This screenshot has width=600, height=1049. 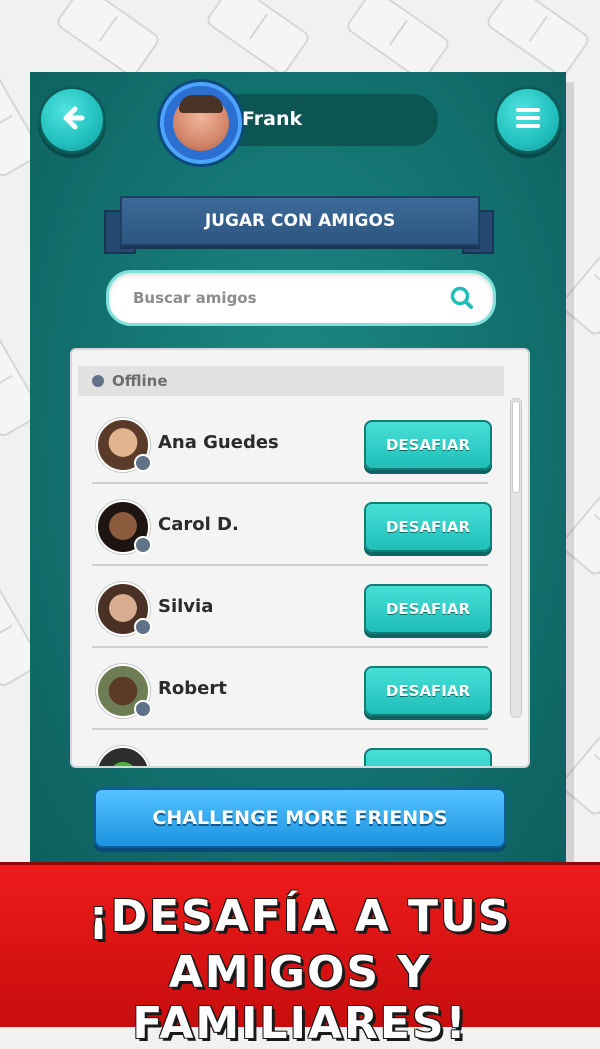 I want to click on list-scrollbar, so click(x=516, y=558).